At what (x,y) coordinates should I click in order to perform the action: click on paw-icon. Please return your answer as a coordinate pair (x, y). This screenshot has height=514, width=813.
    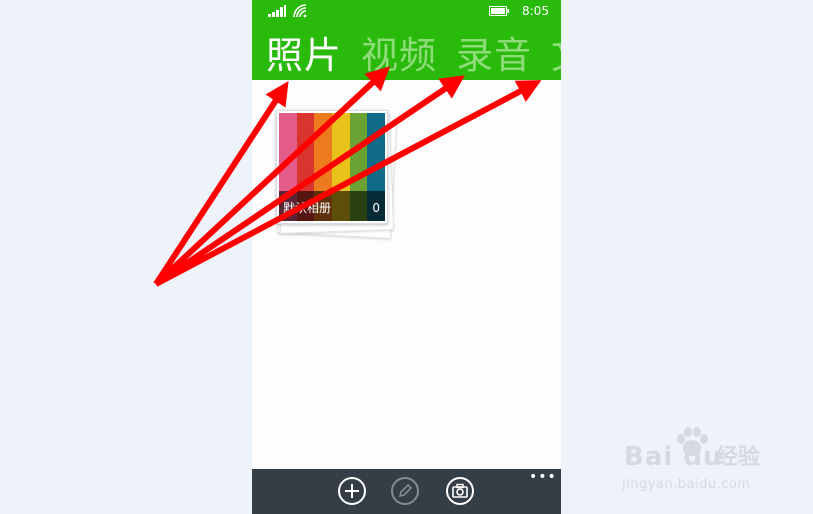
    Looking at the image, I should click on (692, 441).